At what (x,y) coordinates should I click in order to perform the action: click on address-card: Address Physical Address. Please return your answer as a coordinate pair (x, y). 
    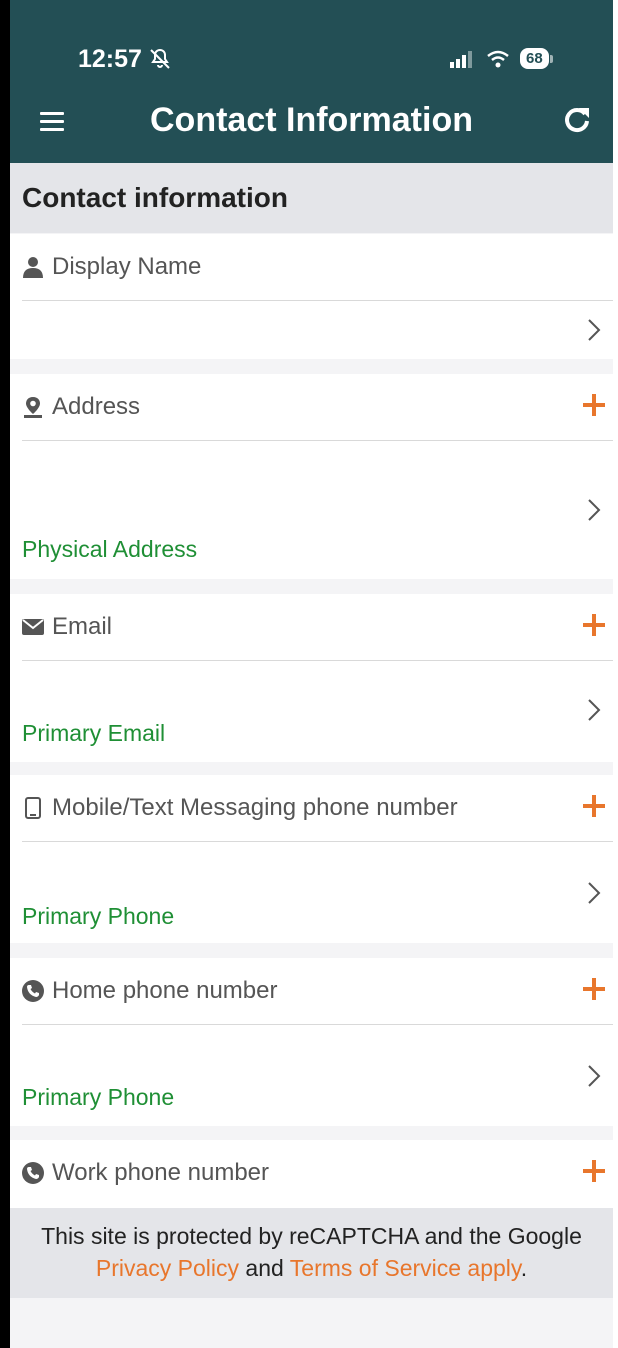
    Looking at the image, I should click on (311, 476).